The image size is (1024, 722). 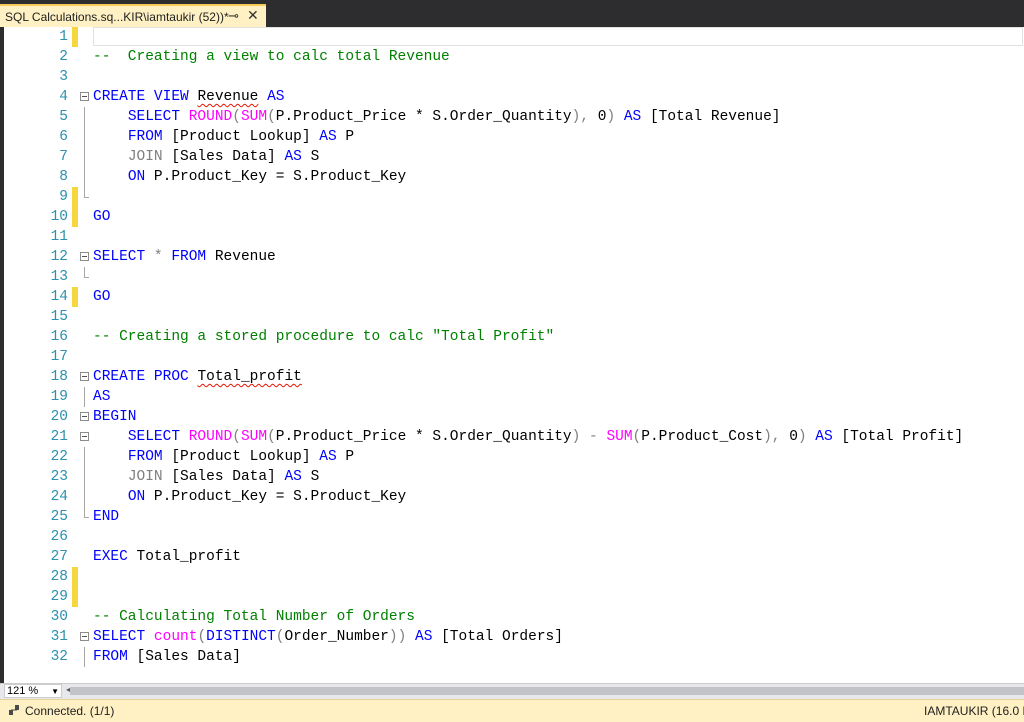 I want to click on line-number: 24, so click(x=59, y=497).